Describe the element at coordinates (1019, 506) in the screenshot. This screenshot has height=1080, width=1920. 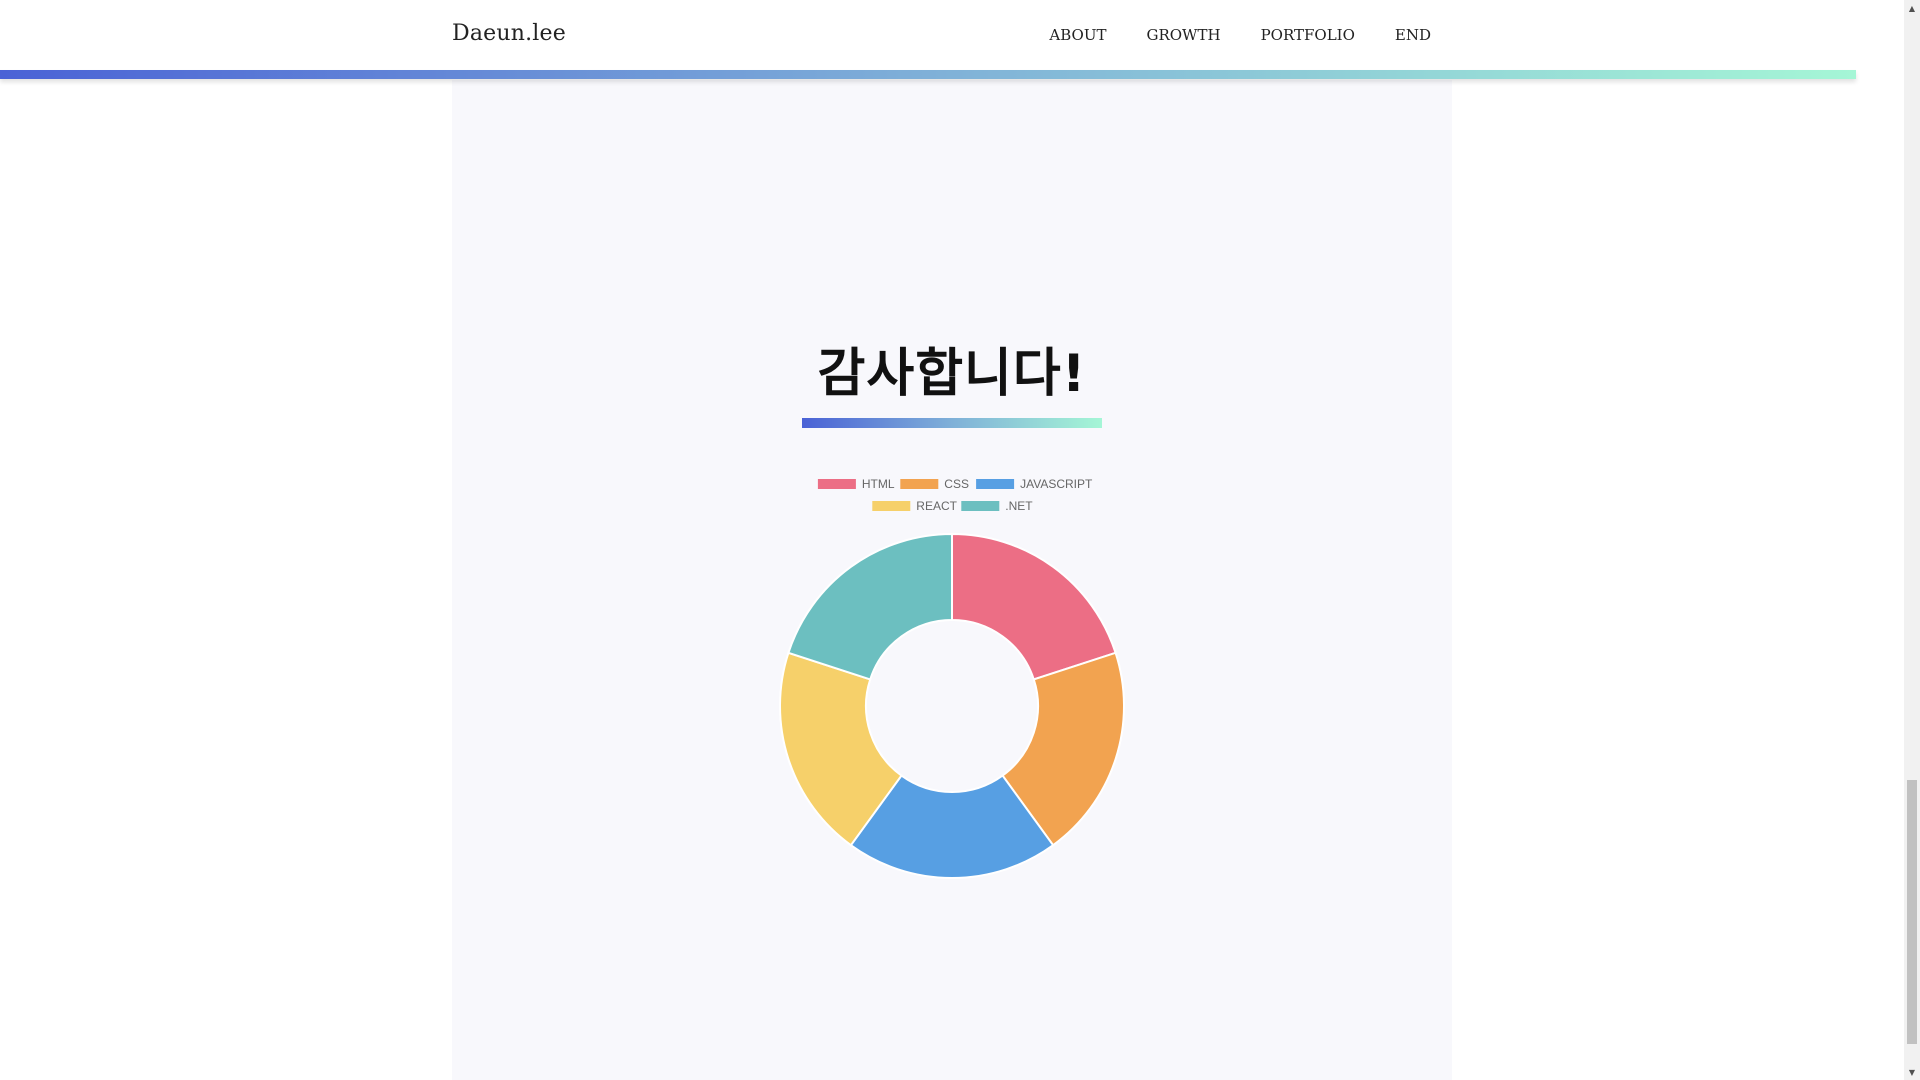
I see `legend-label-net: .NET` at that location.